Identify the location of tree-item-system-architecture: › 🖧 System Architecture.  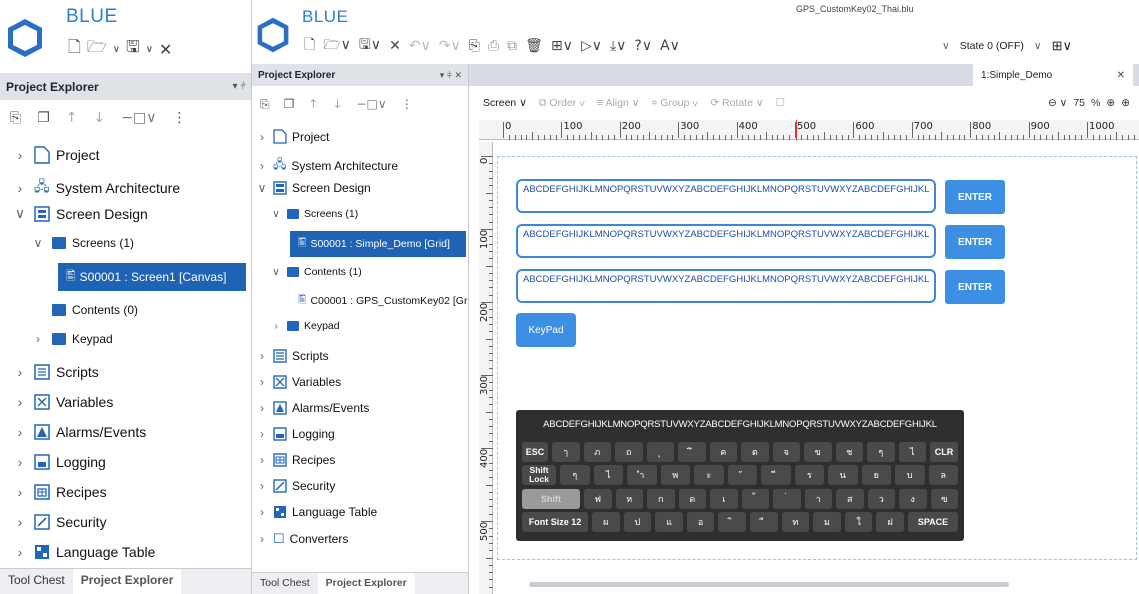
(96, 188).